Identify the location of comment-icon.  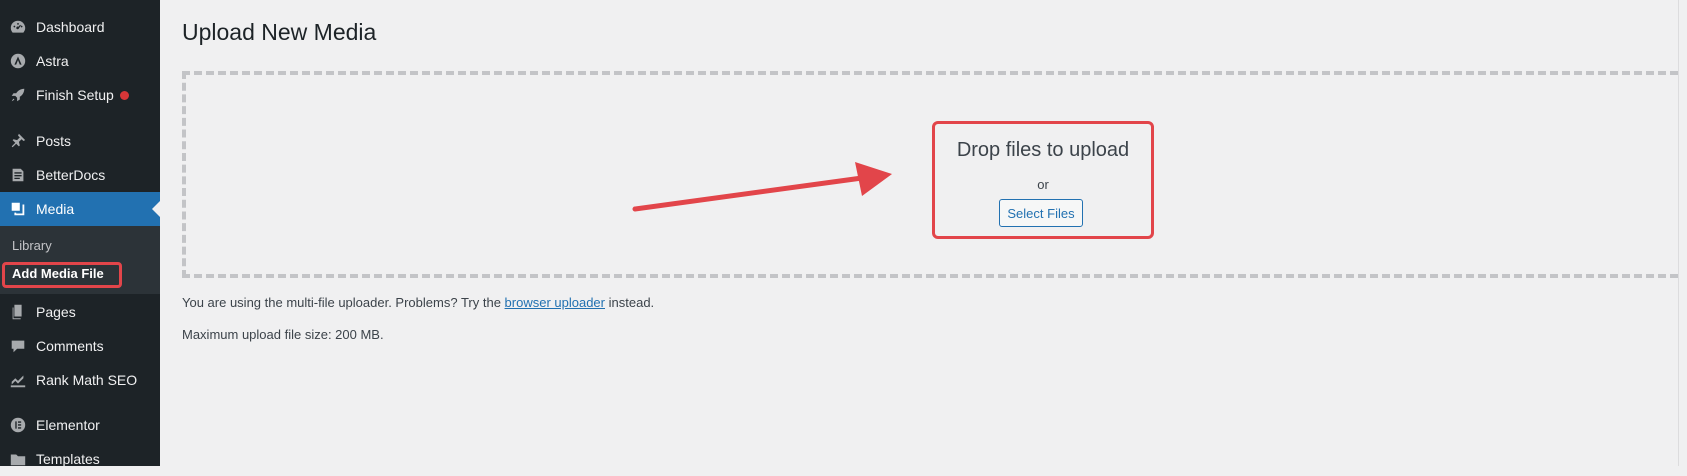
(18, 346).